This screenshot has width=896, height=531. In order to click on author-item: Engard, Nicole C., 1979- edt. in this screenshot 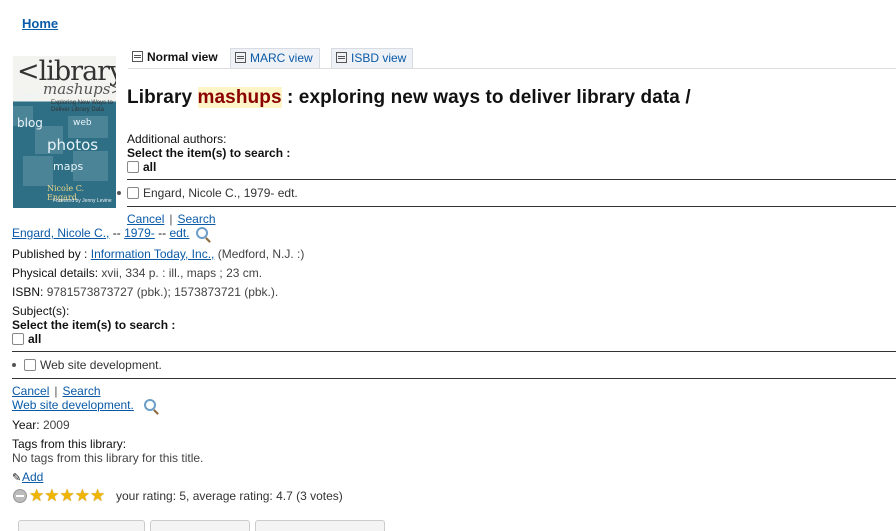, I will do `click(212, 193)`.